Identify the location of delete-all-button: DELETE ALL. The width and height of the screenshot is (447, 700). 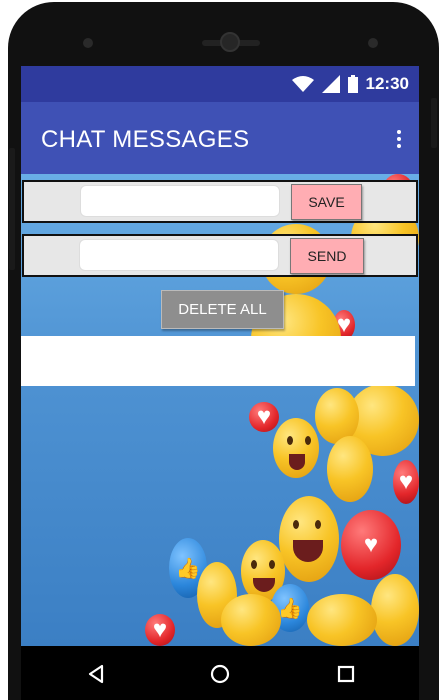
(222, 309).